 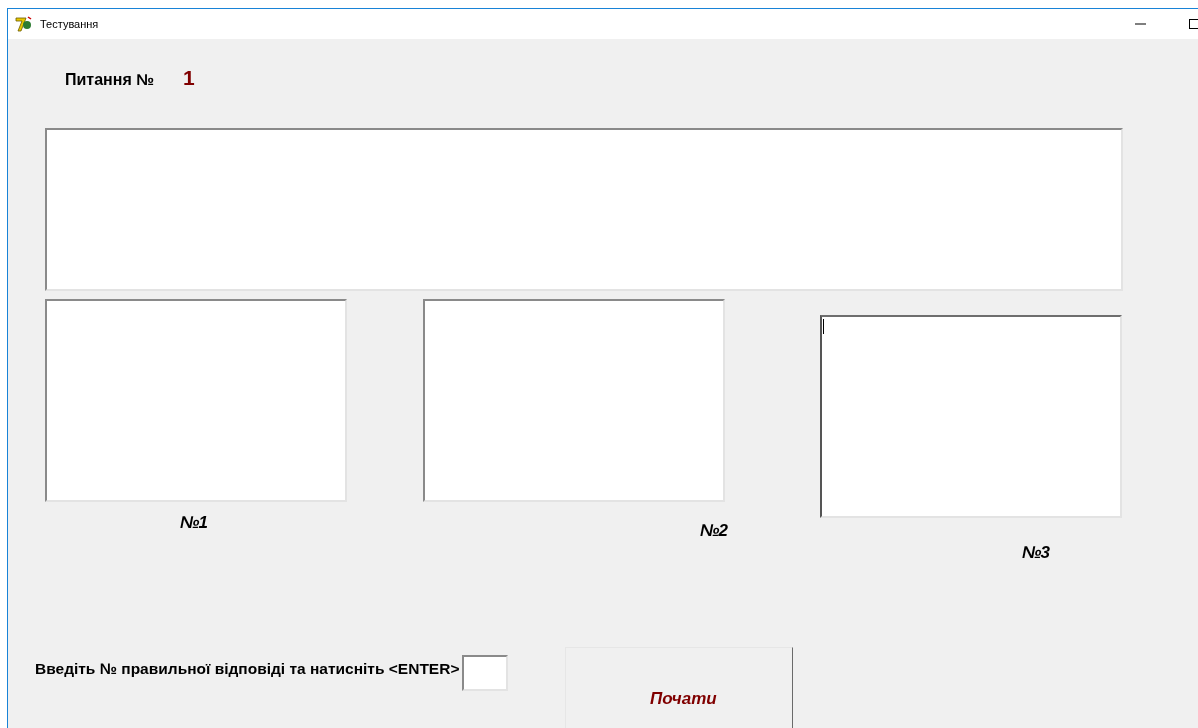 I want to click on question-label: Питання №, so click(x=109, y=80).